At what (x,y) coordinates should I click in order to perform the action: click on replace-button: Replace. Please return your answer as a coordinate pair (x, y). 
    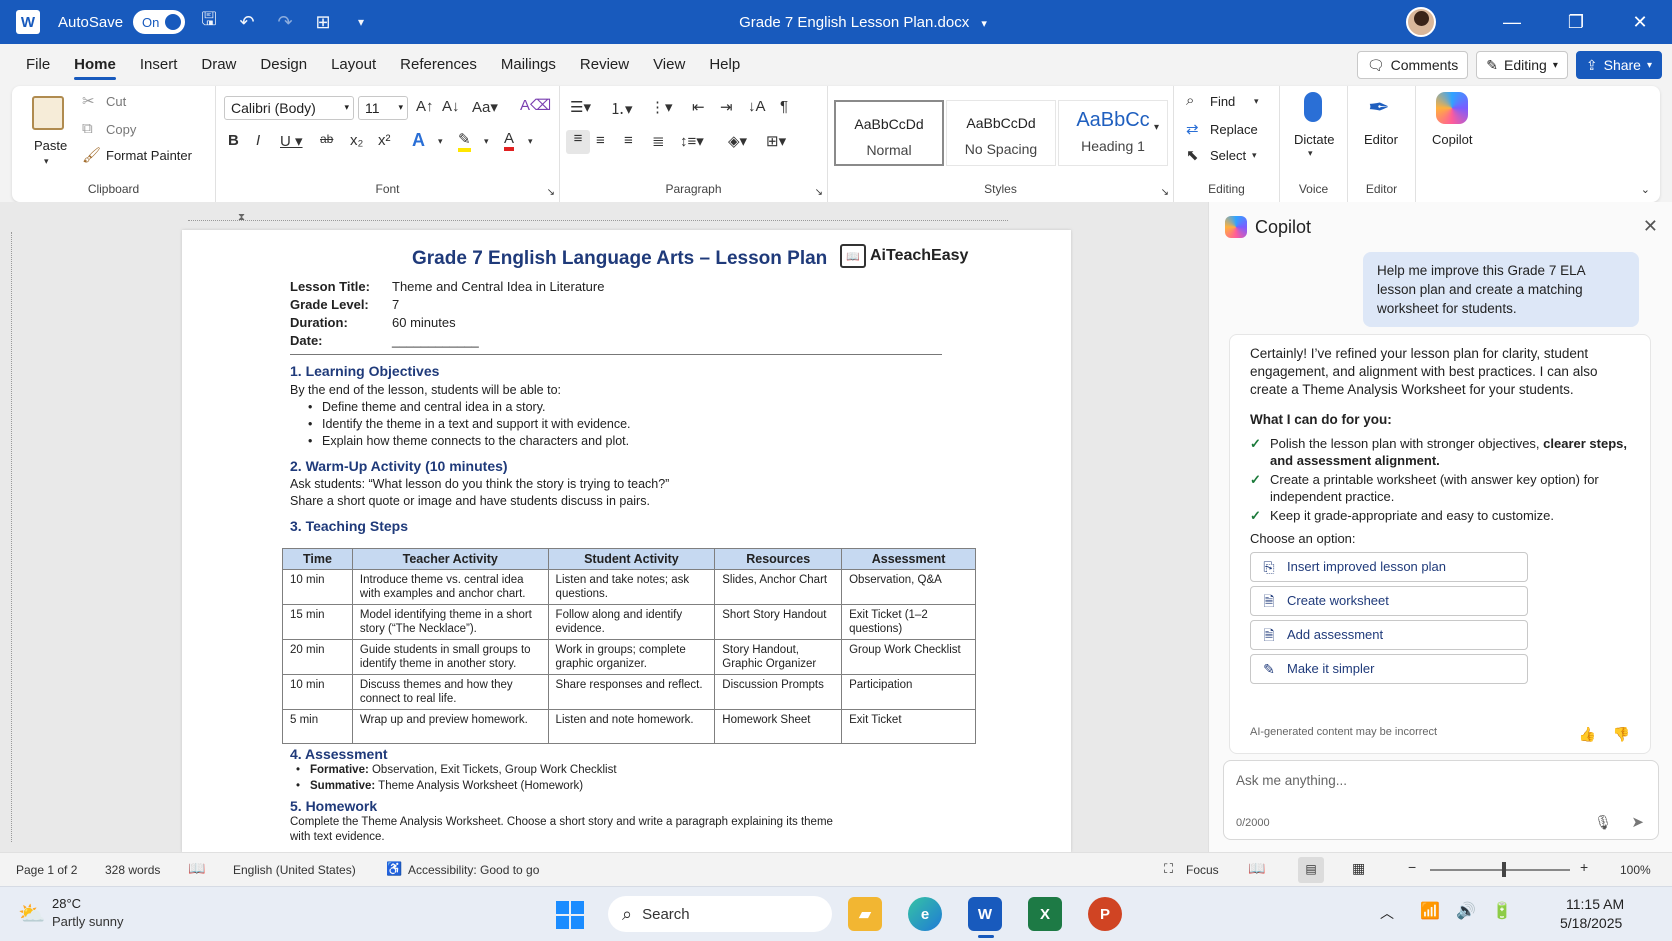
    Looking at the image, I should click on (1234, 129).